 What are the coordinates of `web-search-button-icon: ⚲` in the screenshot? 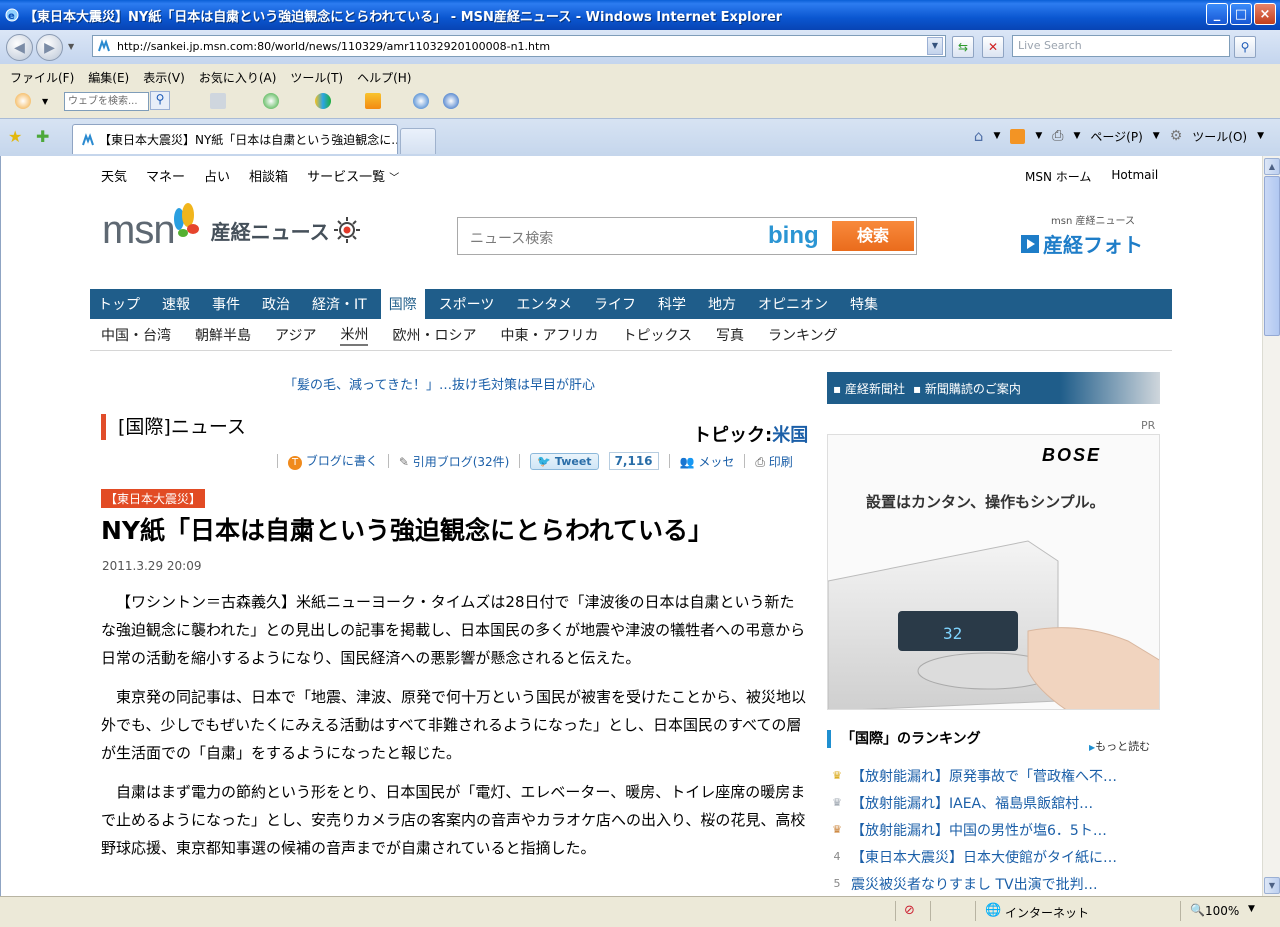 It's located at (160, 100).